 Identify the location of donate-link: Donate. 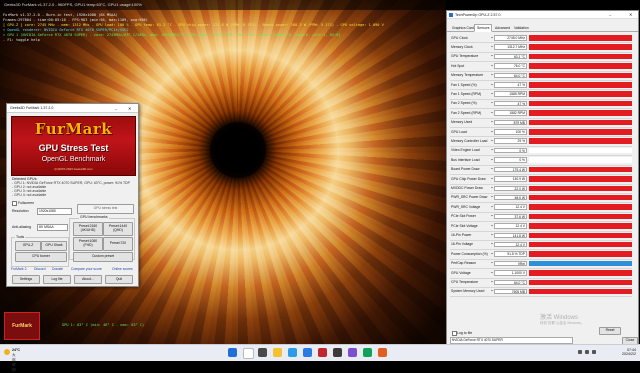
(57, 269).